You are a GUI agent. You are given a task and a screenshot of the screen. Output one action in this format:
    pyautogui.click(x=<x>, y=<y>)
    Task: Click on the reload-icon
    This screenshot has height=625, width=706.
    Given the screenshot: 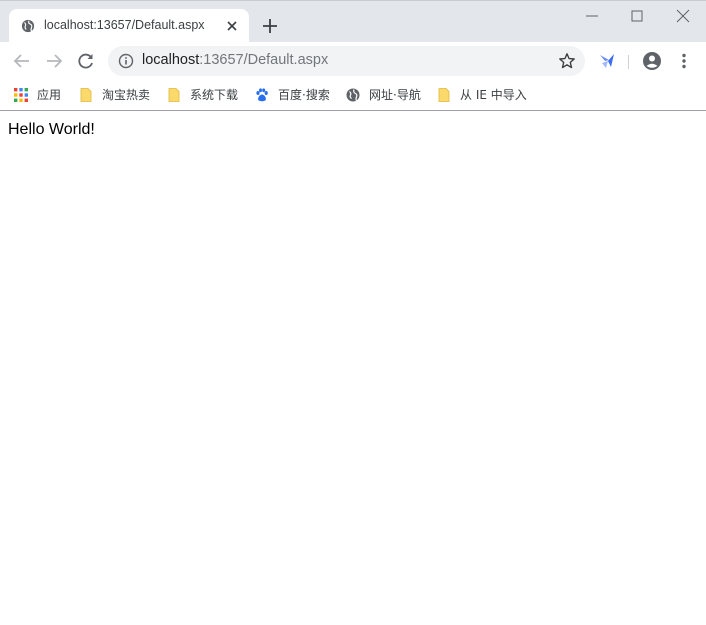 What is the action you would take?
    pyautogui.click(x=86, y=61)
    